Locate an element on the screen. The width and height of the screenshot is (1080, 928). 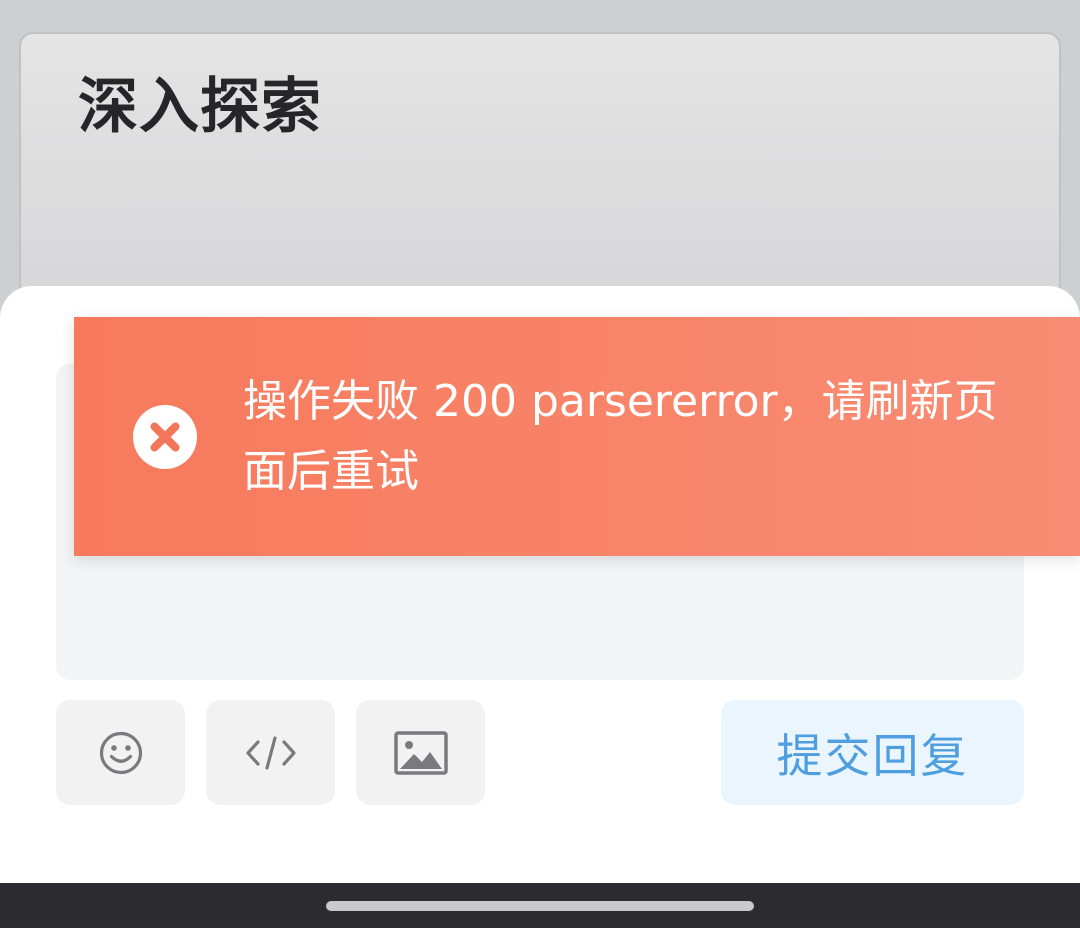
image-icon is located at coordinates (420, 752).